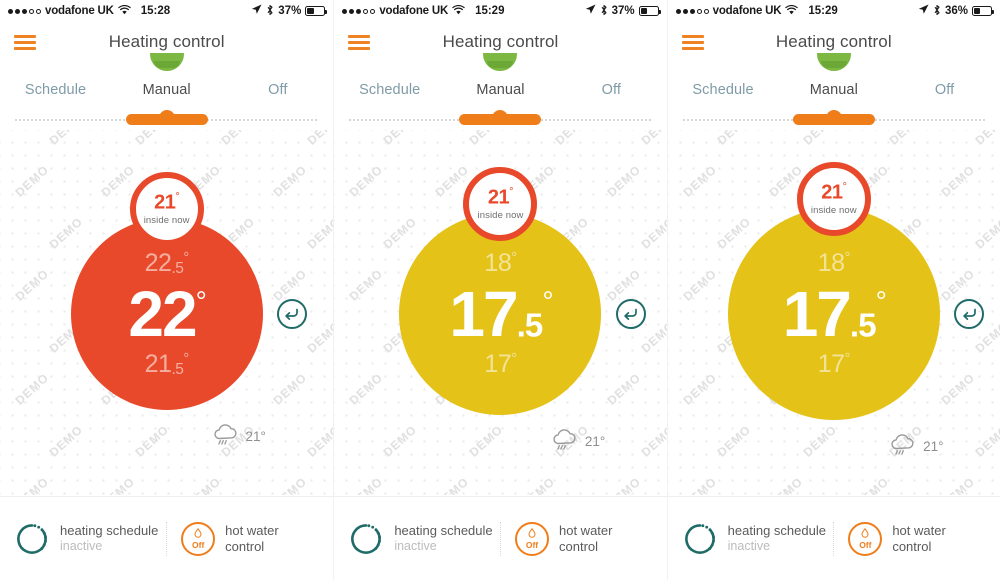 Image resolution: width=1000 pixels, height=580 pixels. Describe the element at coordinates (198, 544) in the screenshot. I see `hot-water-state: Off` at that location.